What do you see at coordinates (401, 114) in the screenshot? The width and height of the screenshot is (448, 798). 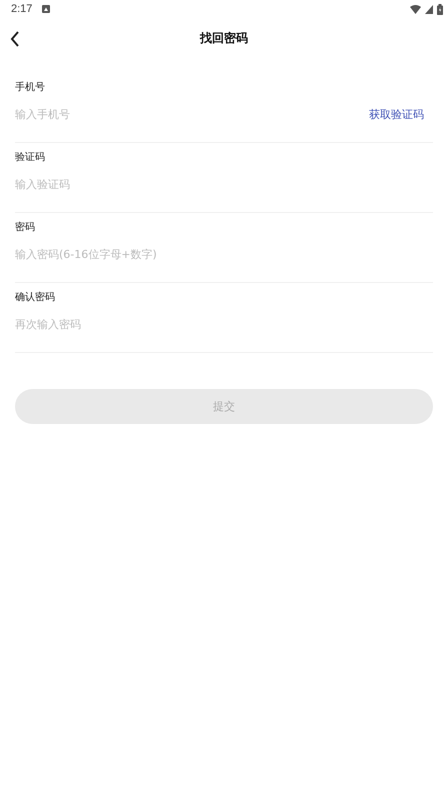 I see `get-code-link: 获取验证码` at bounding box center [401, 114].